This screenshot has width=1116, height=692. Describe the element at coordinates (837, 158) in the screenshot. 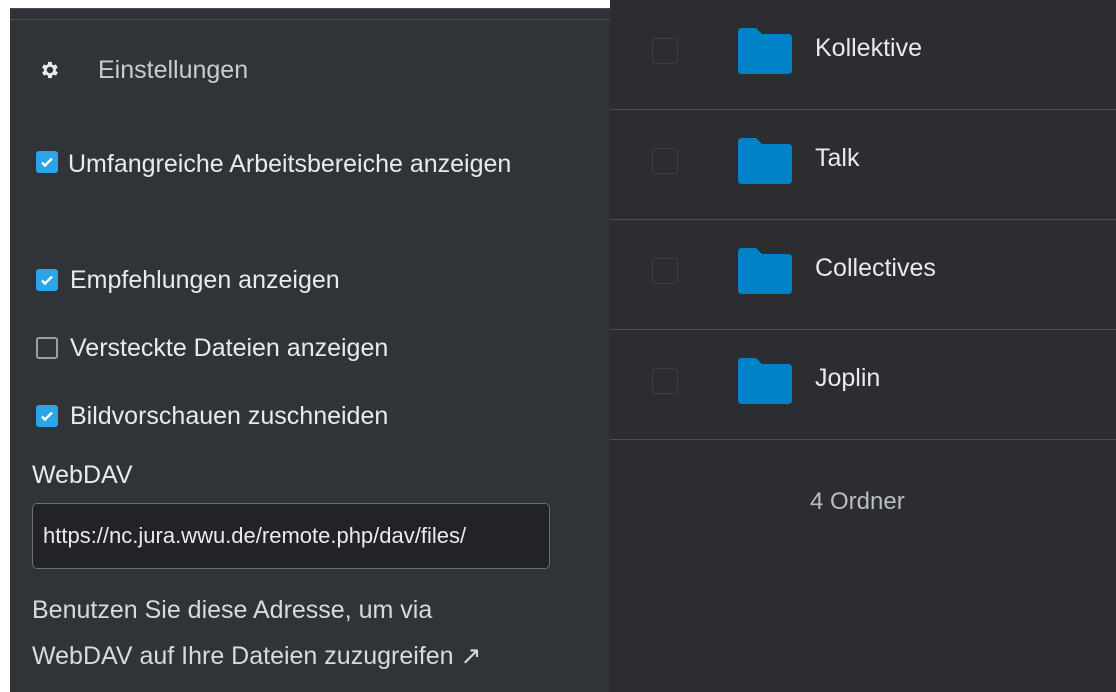

I see `file-name: Talk` at that location.